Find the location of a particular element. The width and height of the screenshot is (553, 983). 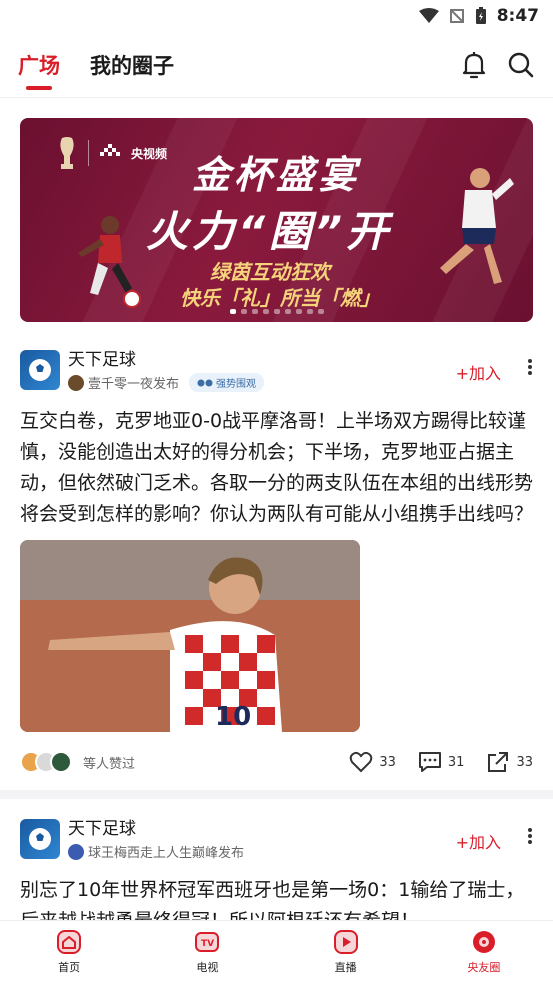

tv-icon: TV is located at coordinates (207, 942).